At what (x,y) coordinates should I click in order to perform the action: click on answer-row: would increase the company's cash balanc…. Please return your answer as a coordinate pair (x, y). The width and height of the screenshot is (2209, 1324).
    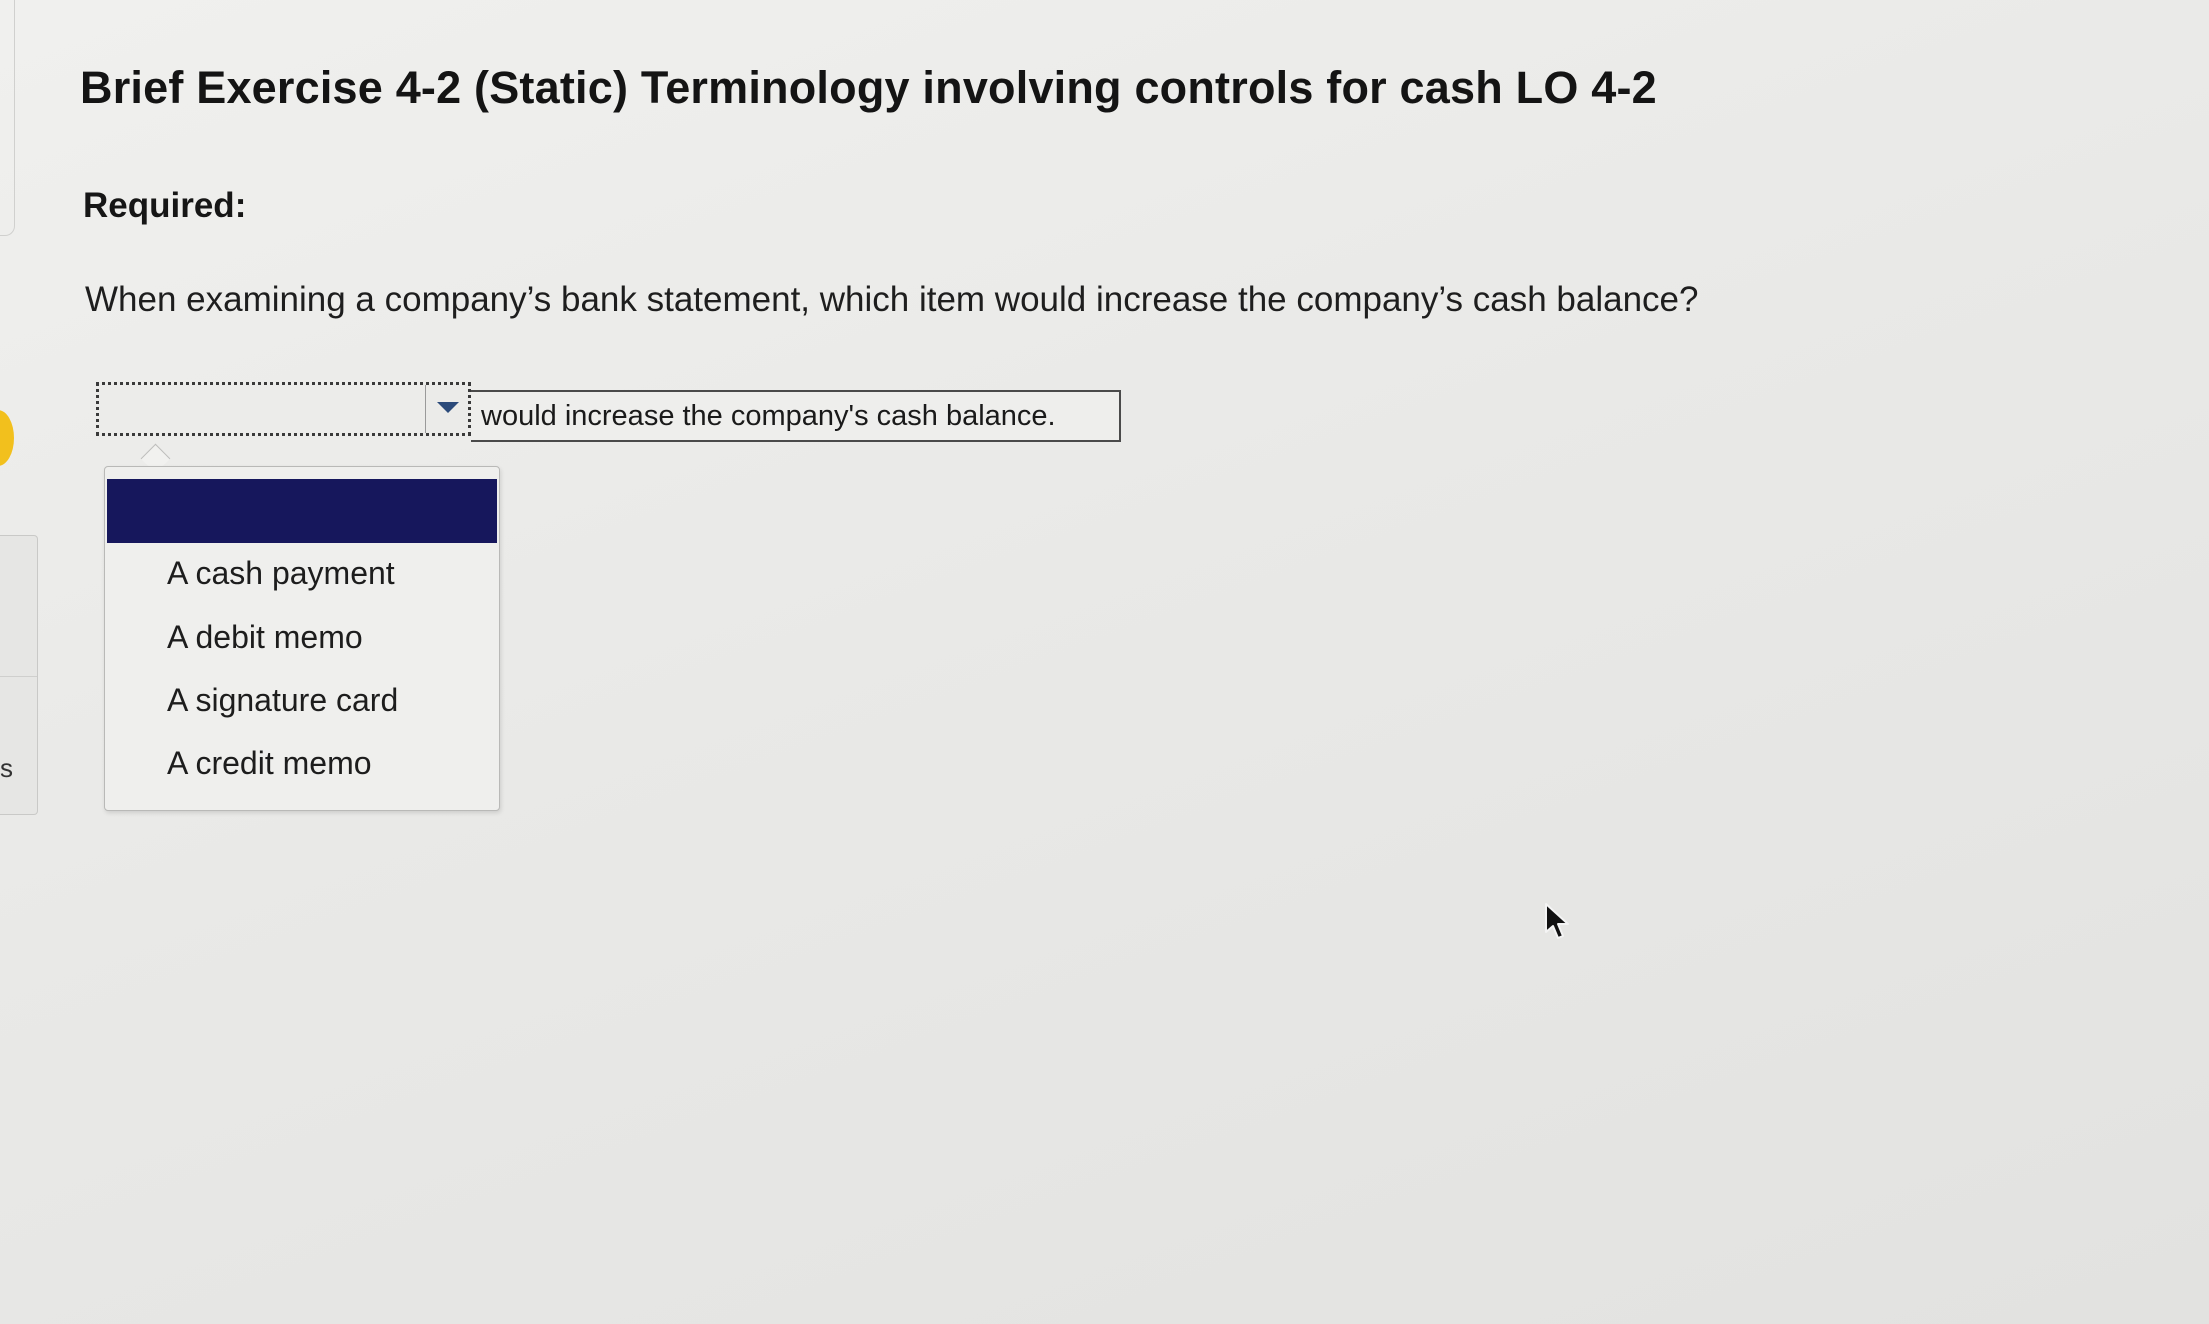
    Looking at the image, I should click on (608, 412).